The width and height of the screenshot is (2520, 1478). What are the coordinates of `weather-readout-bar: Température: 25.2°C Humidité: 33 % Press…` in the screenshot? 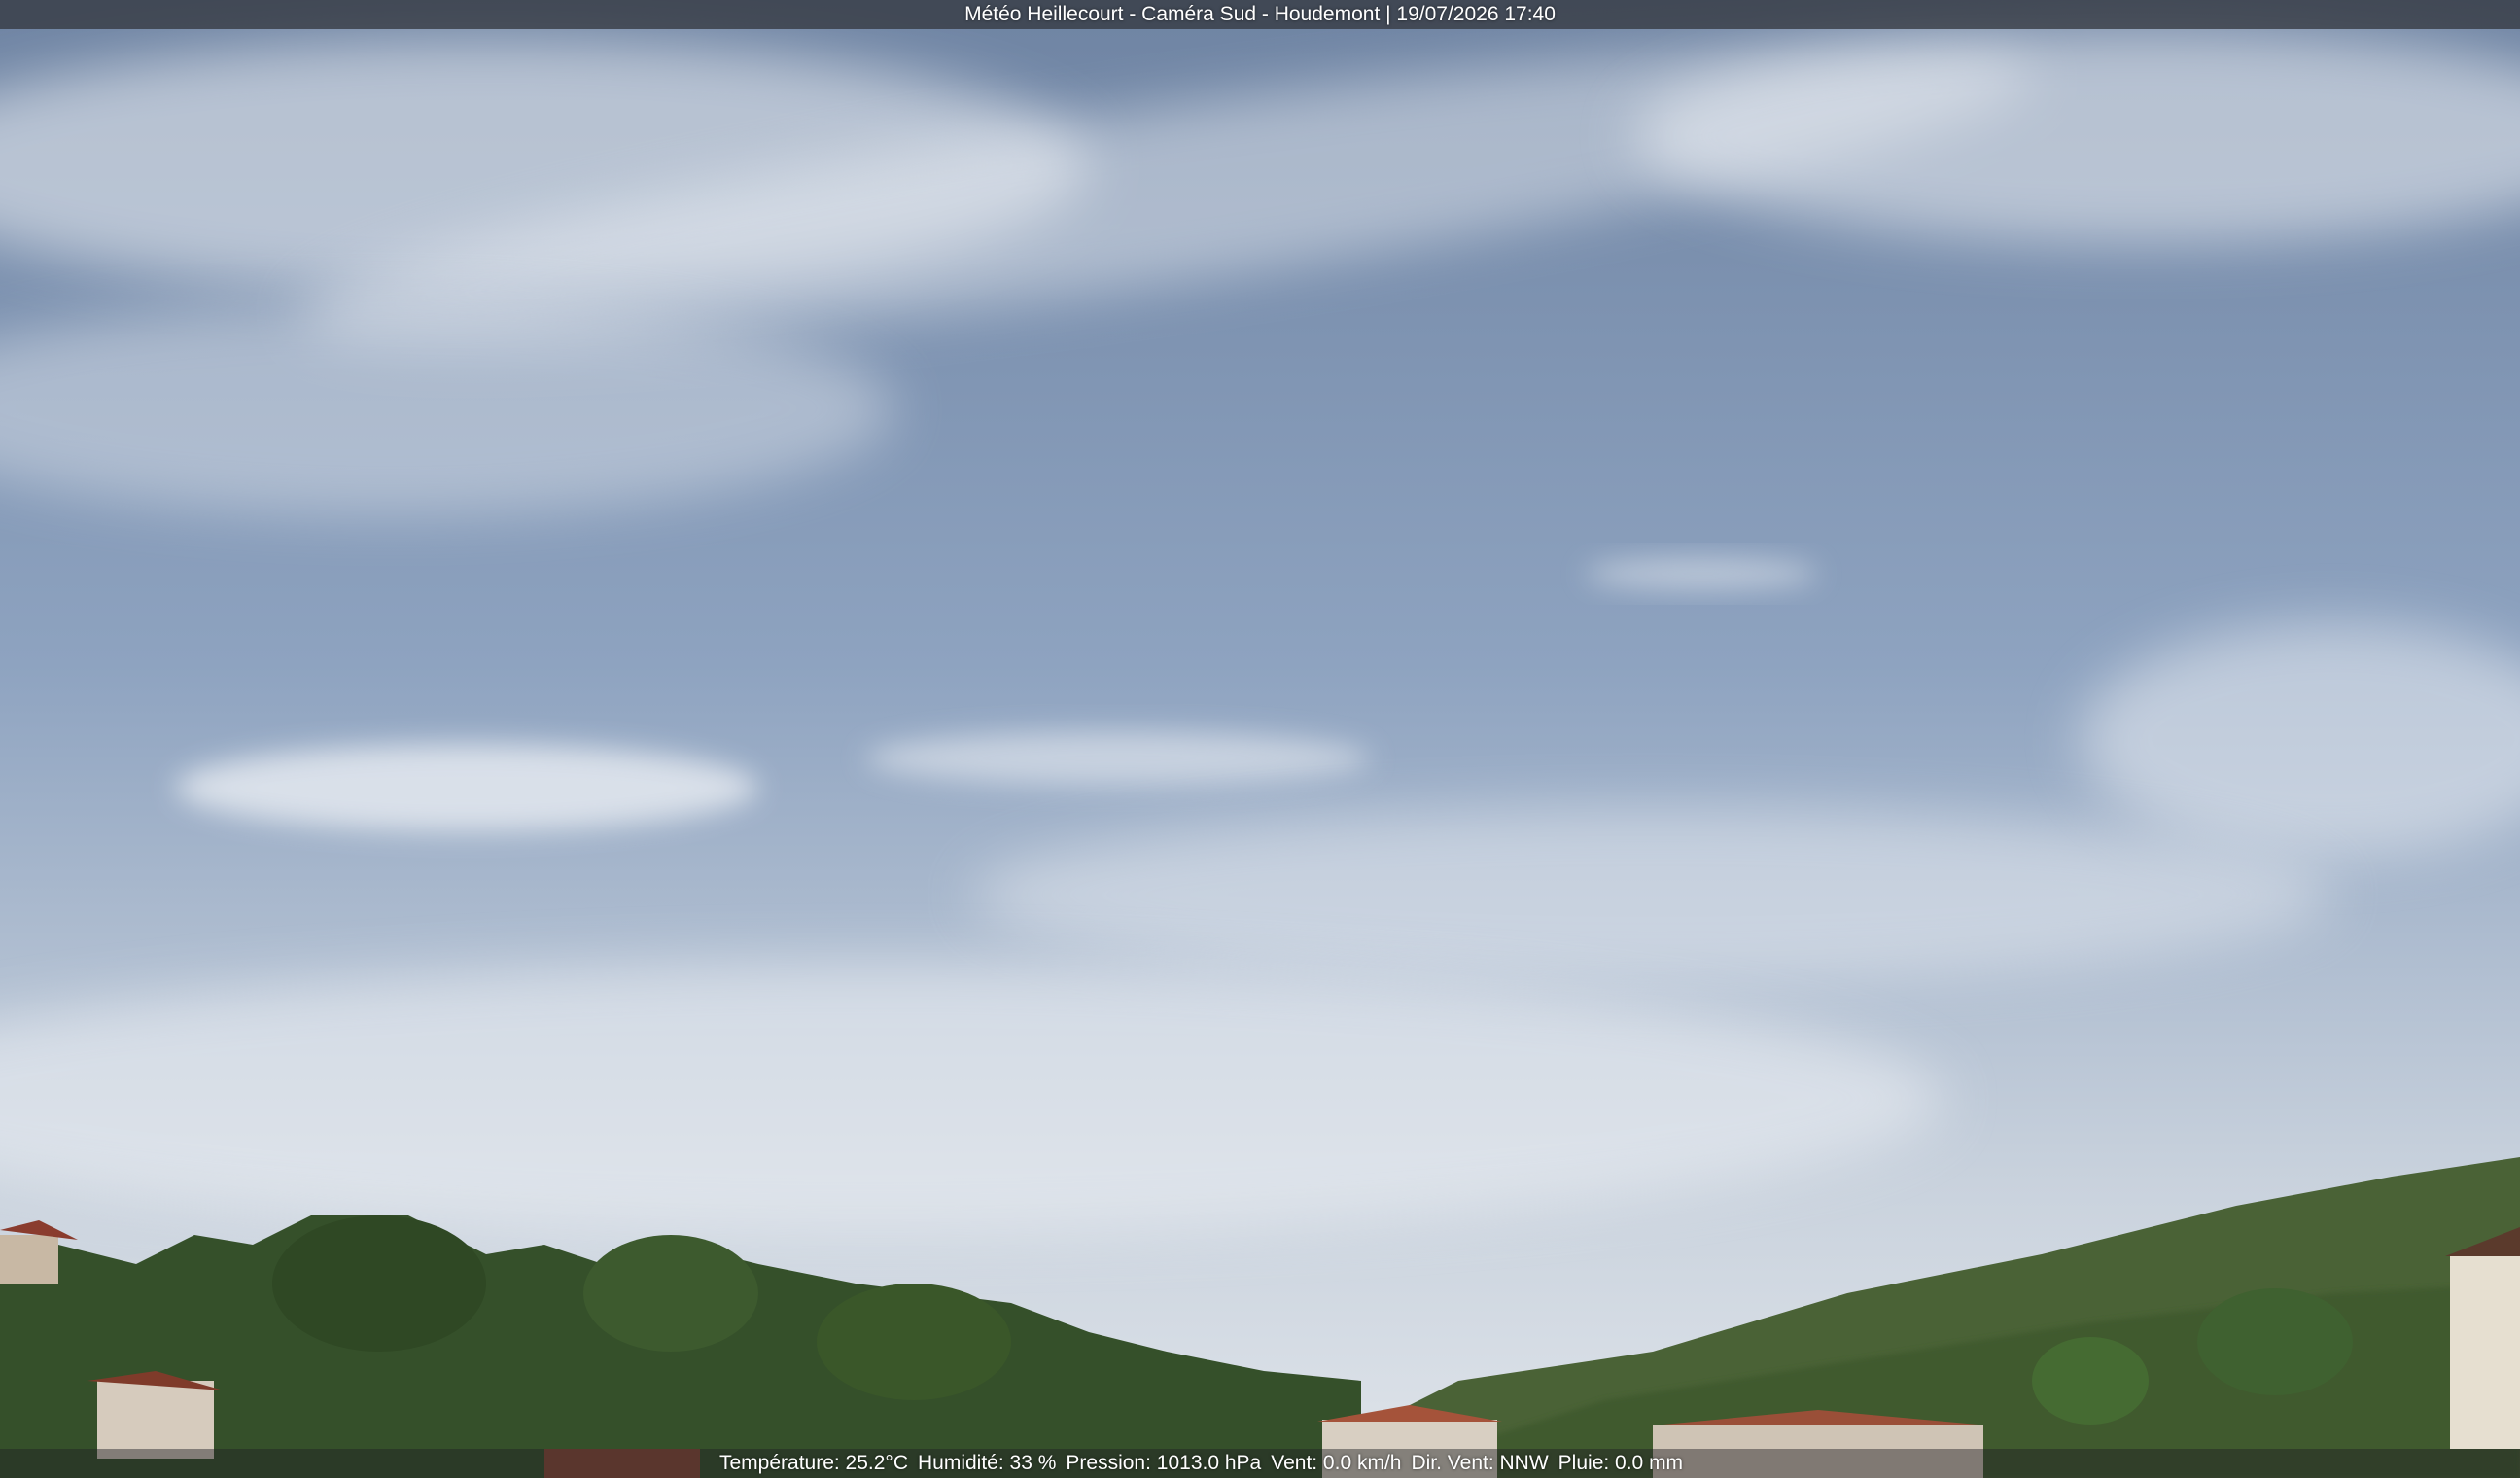 It's located at (1260, 1463).